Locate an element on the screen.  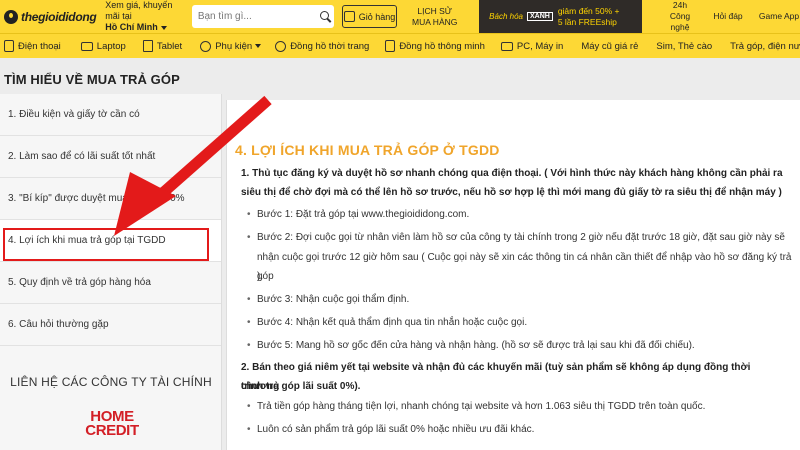
nav-item-sim-cards: Sim, Thẻ cào is located at coordinates (684, 46).